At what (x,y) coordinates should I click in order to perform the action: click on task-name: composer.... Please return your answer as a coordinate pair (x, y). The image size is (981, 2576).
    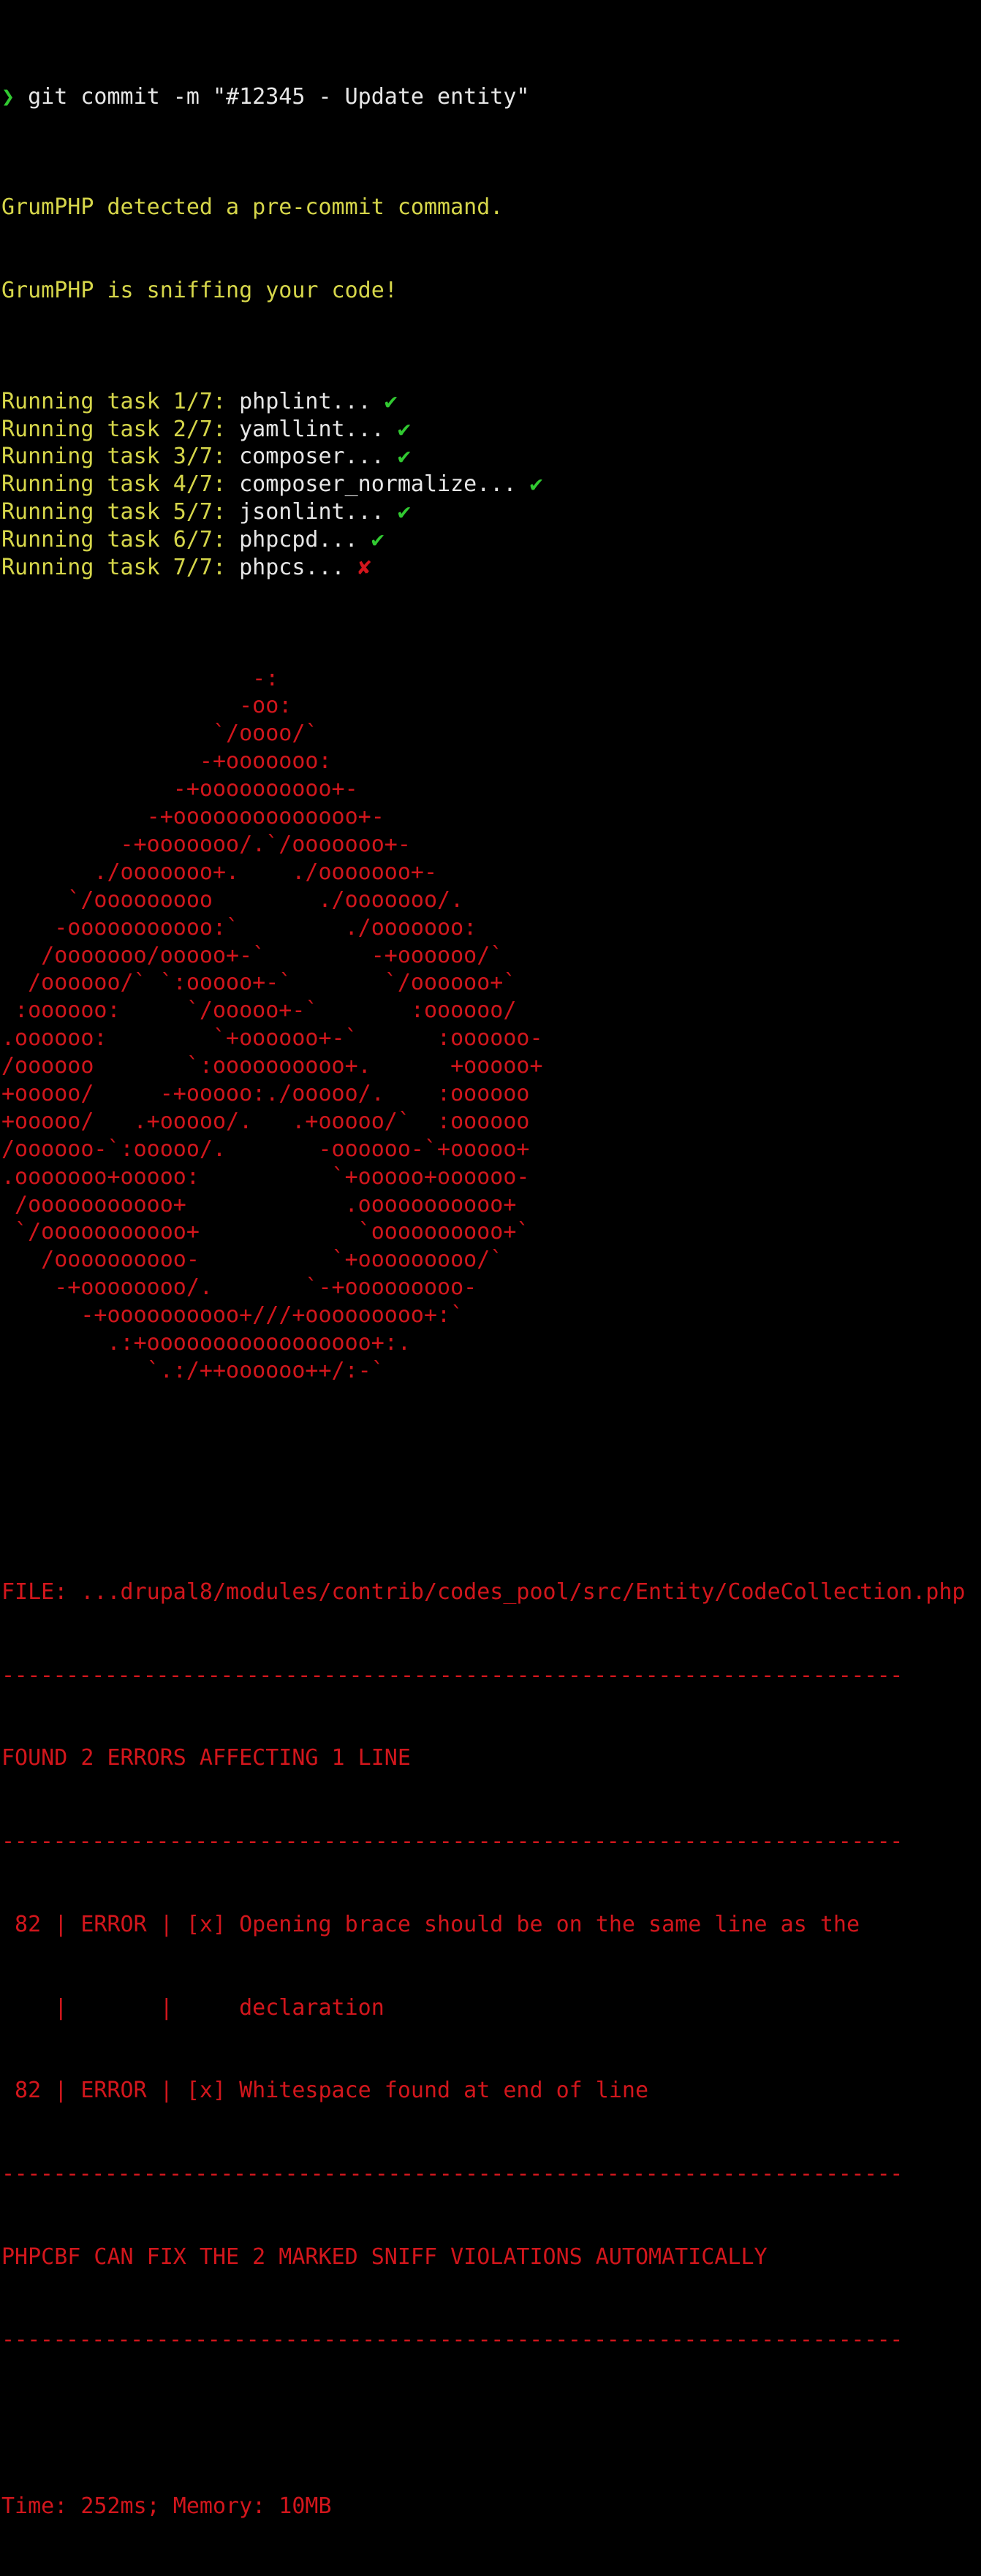
    Looking at the image, I should click on (312, 457).